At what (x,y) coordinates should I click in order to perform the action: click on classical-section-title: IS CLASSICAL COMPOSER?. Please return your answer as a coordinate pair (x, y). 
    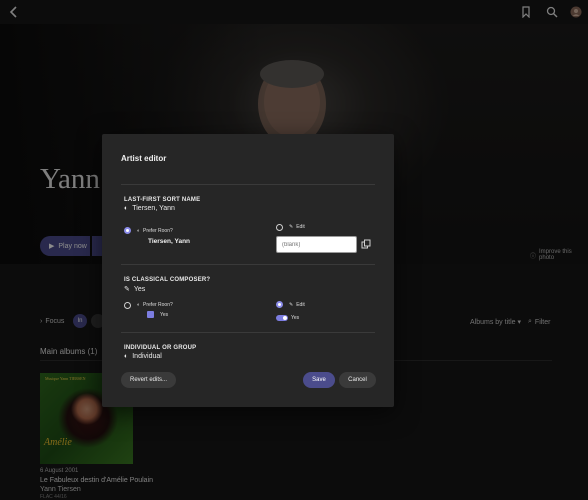
    Looking at the image, I should click on (167, 280).